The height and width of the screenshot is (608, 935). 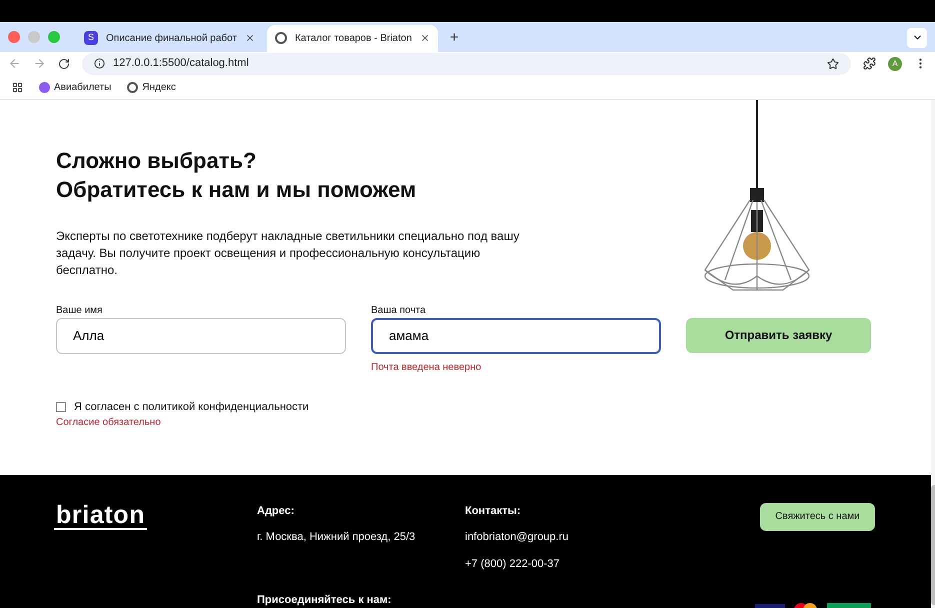 I want to click on field-label: Ваше имя, so click(x=80, y=310).